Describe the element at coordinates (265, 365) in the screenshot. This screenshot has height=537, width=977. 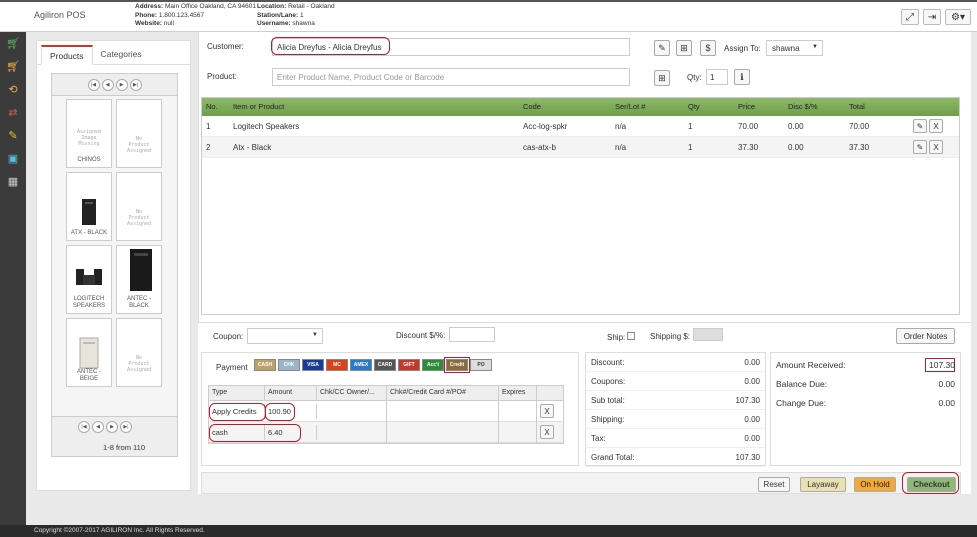
I see `cash-method-icon: CASH` at that location.